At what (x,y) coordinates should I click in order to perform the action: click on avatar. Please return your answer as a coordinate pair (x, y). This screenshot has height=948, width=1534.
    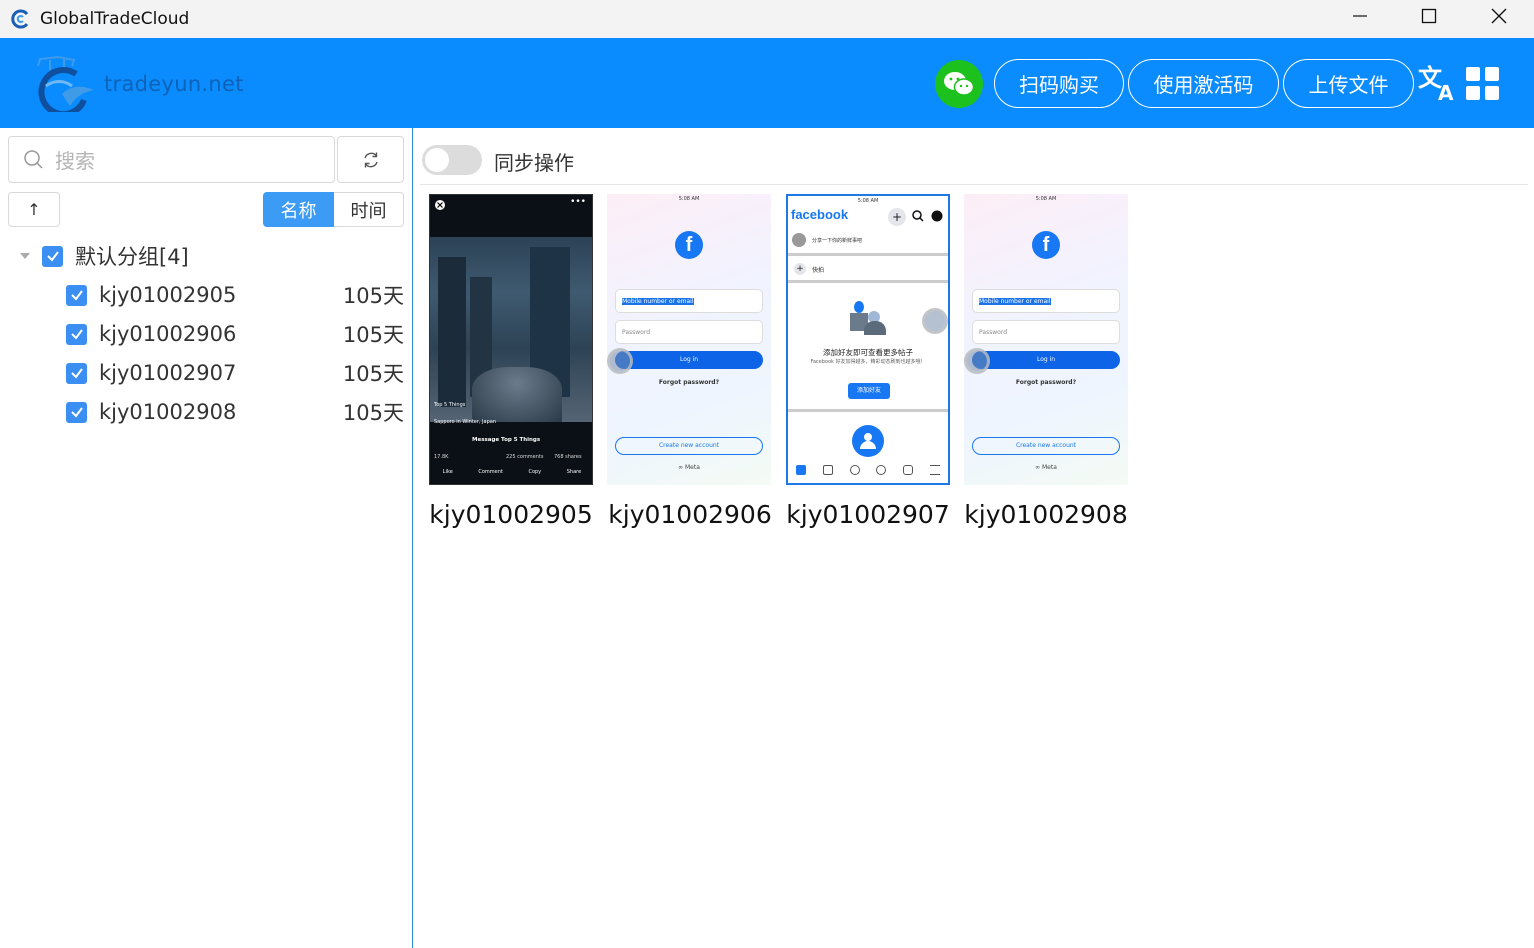
    Looking at the image, I should click on (799, 240).